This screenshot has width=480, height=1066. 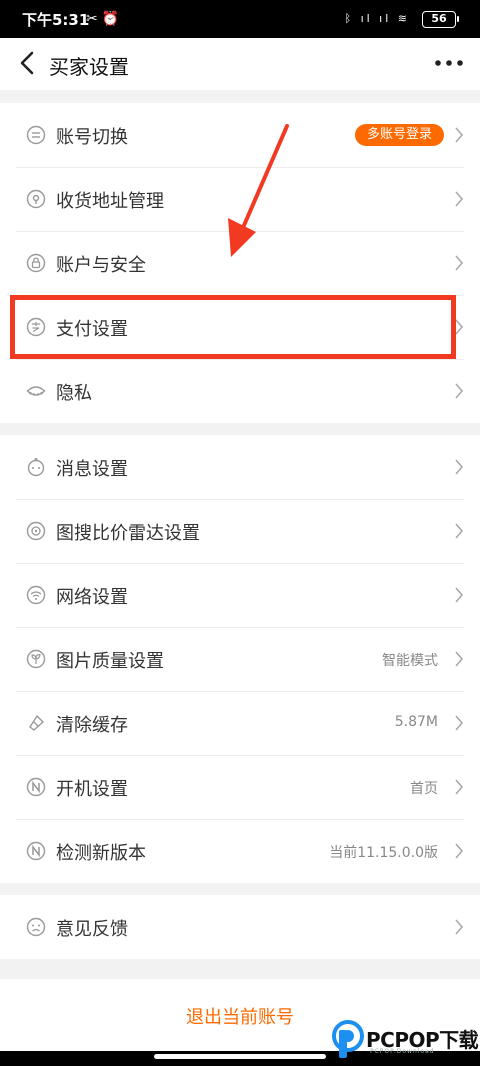 What do you see at coordinates (110, 661) in the screenshot?
I see `row-label: 图片质量设置` at bounding box center [110, 661].